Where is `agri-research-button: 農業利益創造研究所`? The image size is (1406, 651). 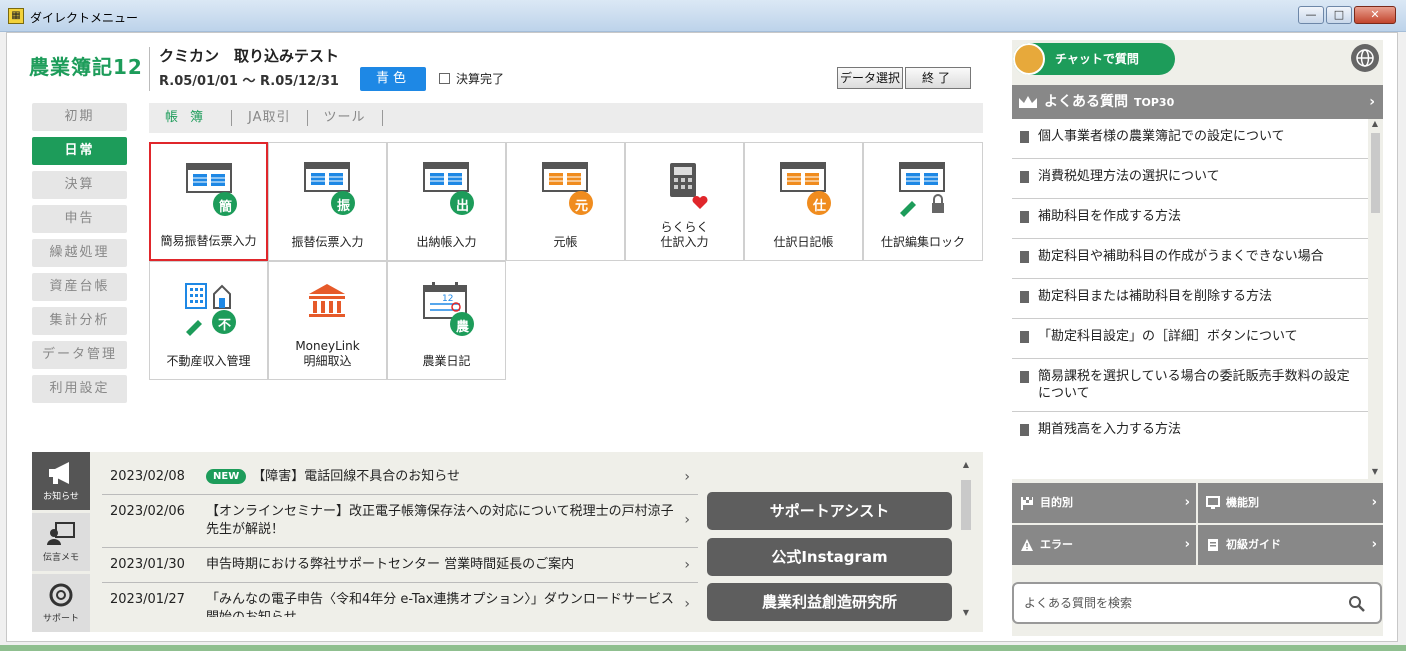 agri-research-button: 農業利益創造研究所 is located at coordinates (829, 602).